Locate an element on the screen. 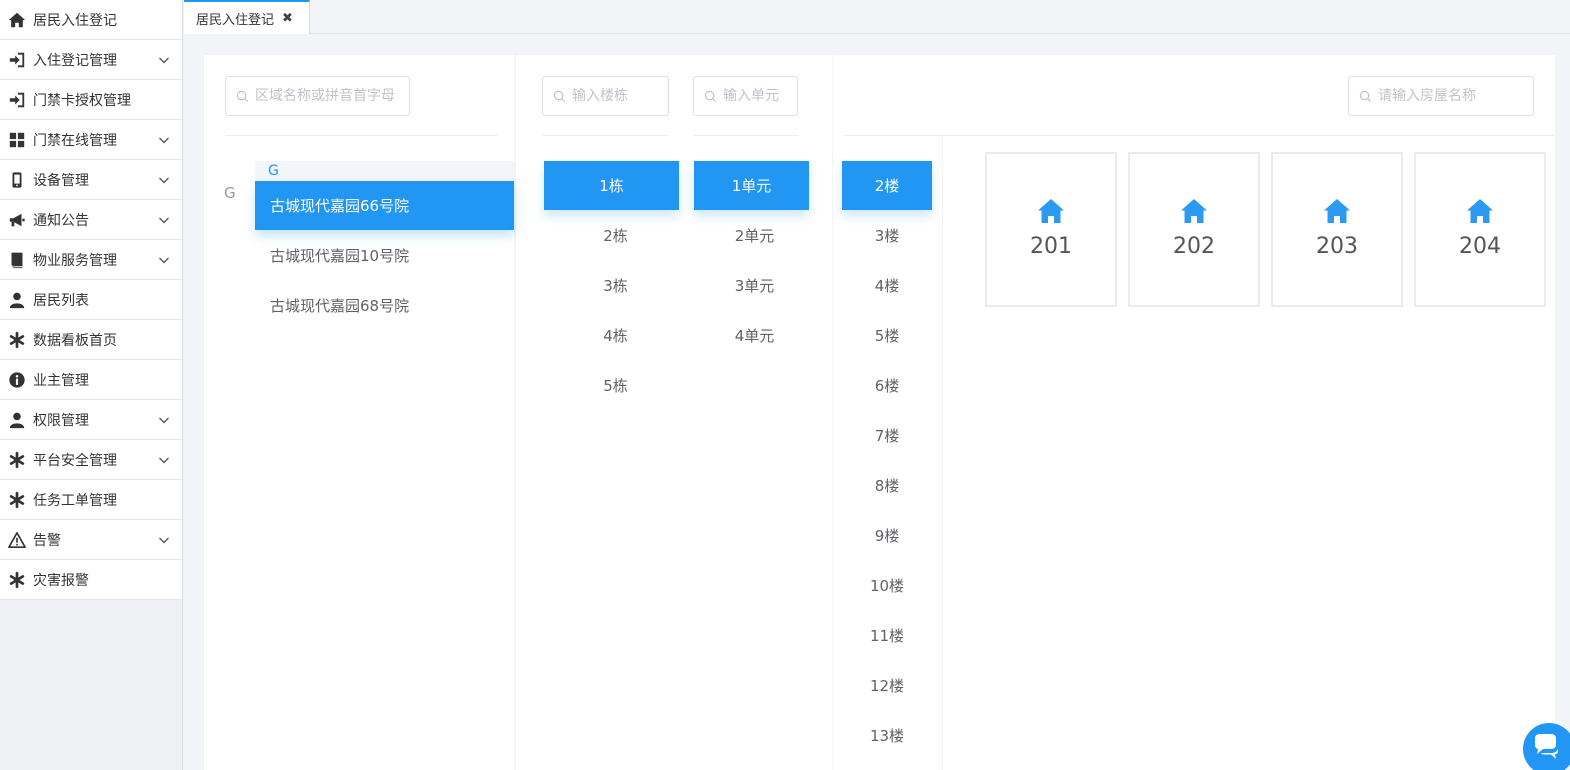 The image size is (1570, 770). floor-item: 13楼 is located at coordinates (887, 735).